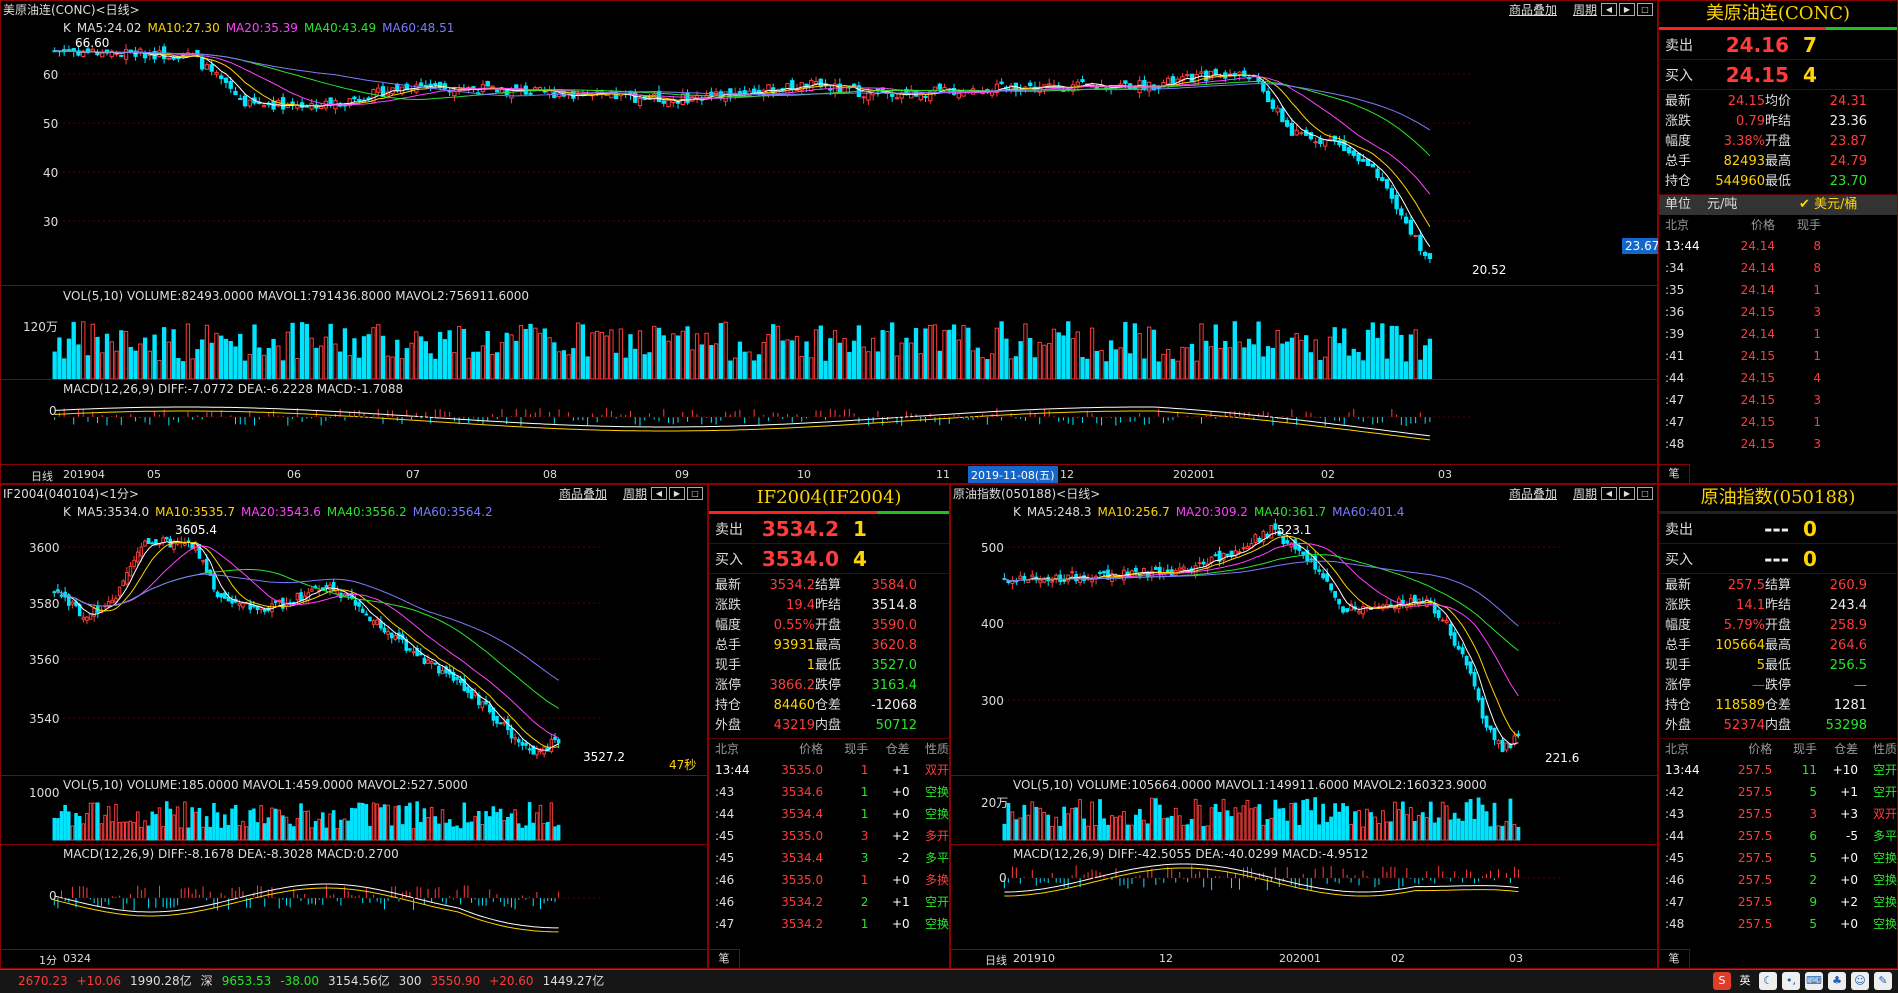 The width and height of the screenshot is (1898, 993). I want to click on tick-cell: +0, so click(900, 880).